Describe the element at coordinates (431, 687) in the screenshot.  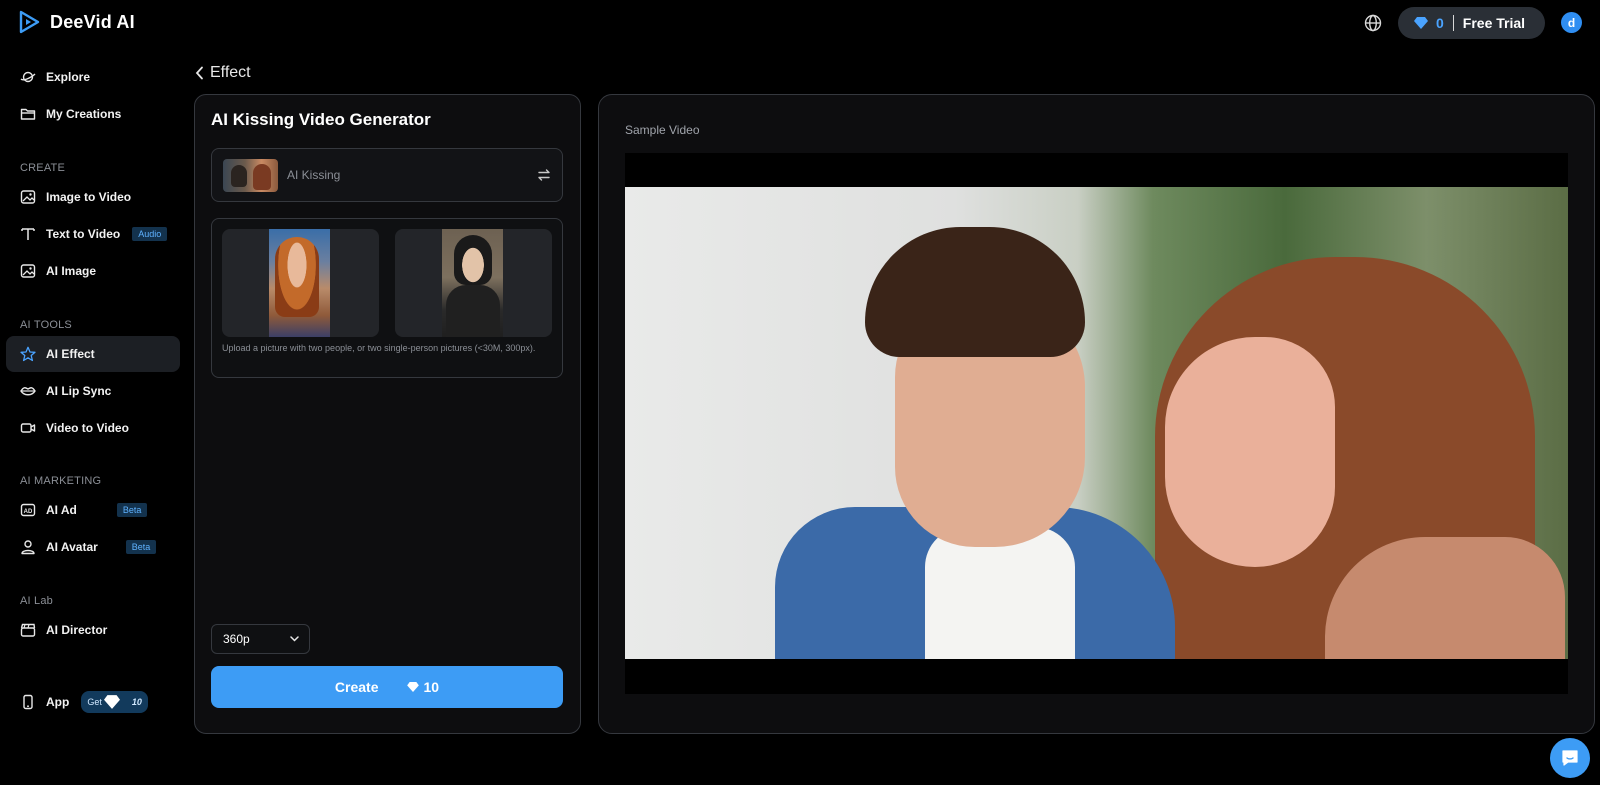
I see `create-cost-value: 10` at that location.